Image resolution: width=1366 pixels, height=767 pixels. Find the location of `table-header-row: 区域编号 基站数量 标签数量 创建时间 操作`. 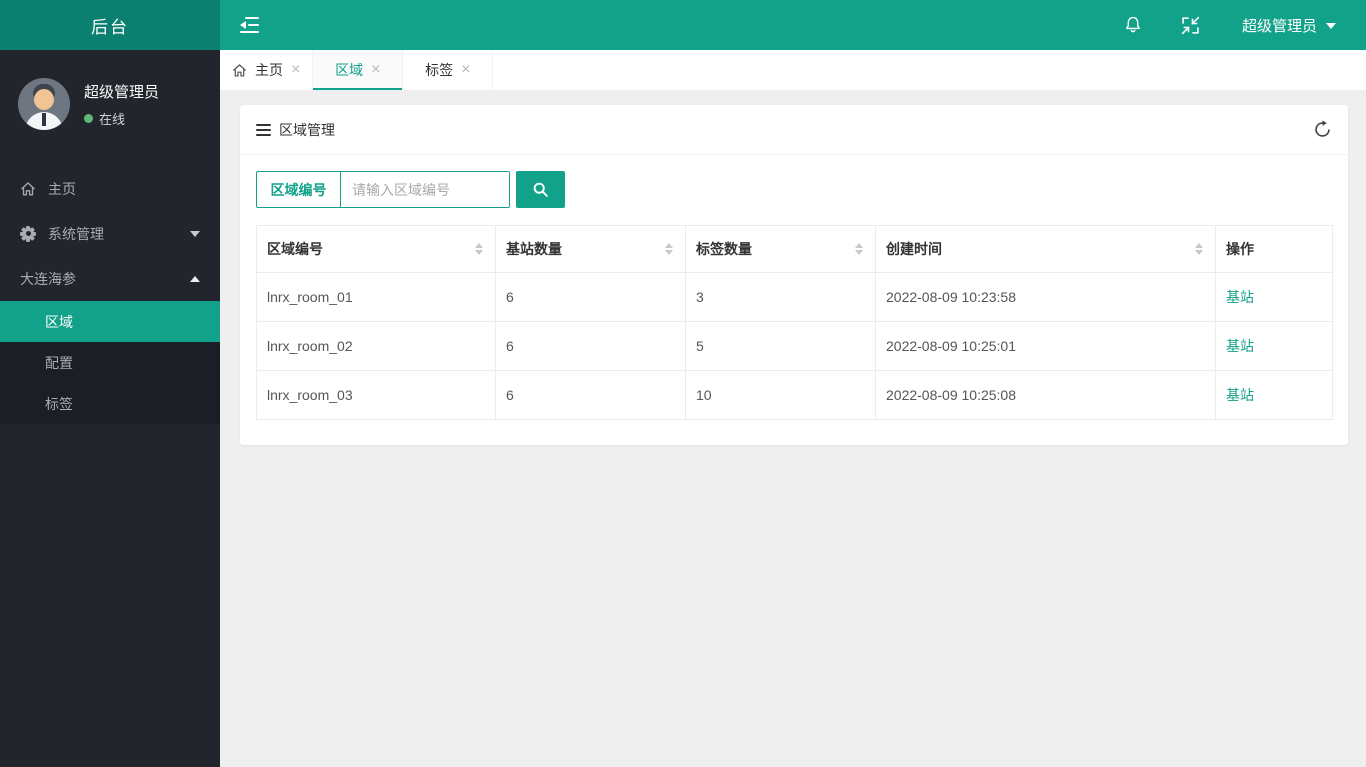

table-header-row: 区域编号 基站数量 标签数量 创建时间 操作 is located at coordinates (794, 249).